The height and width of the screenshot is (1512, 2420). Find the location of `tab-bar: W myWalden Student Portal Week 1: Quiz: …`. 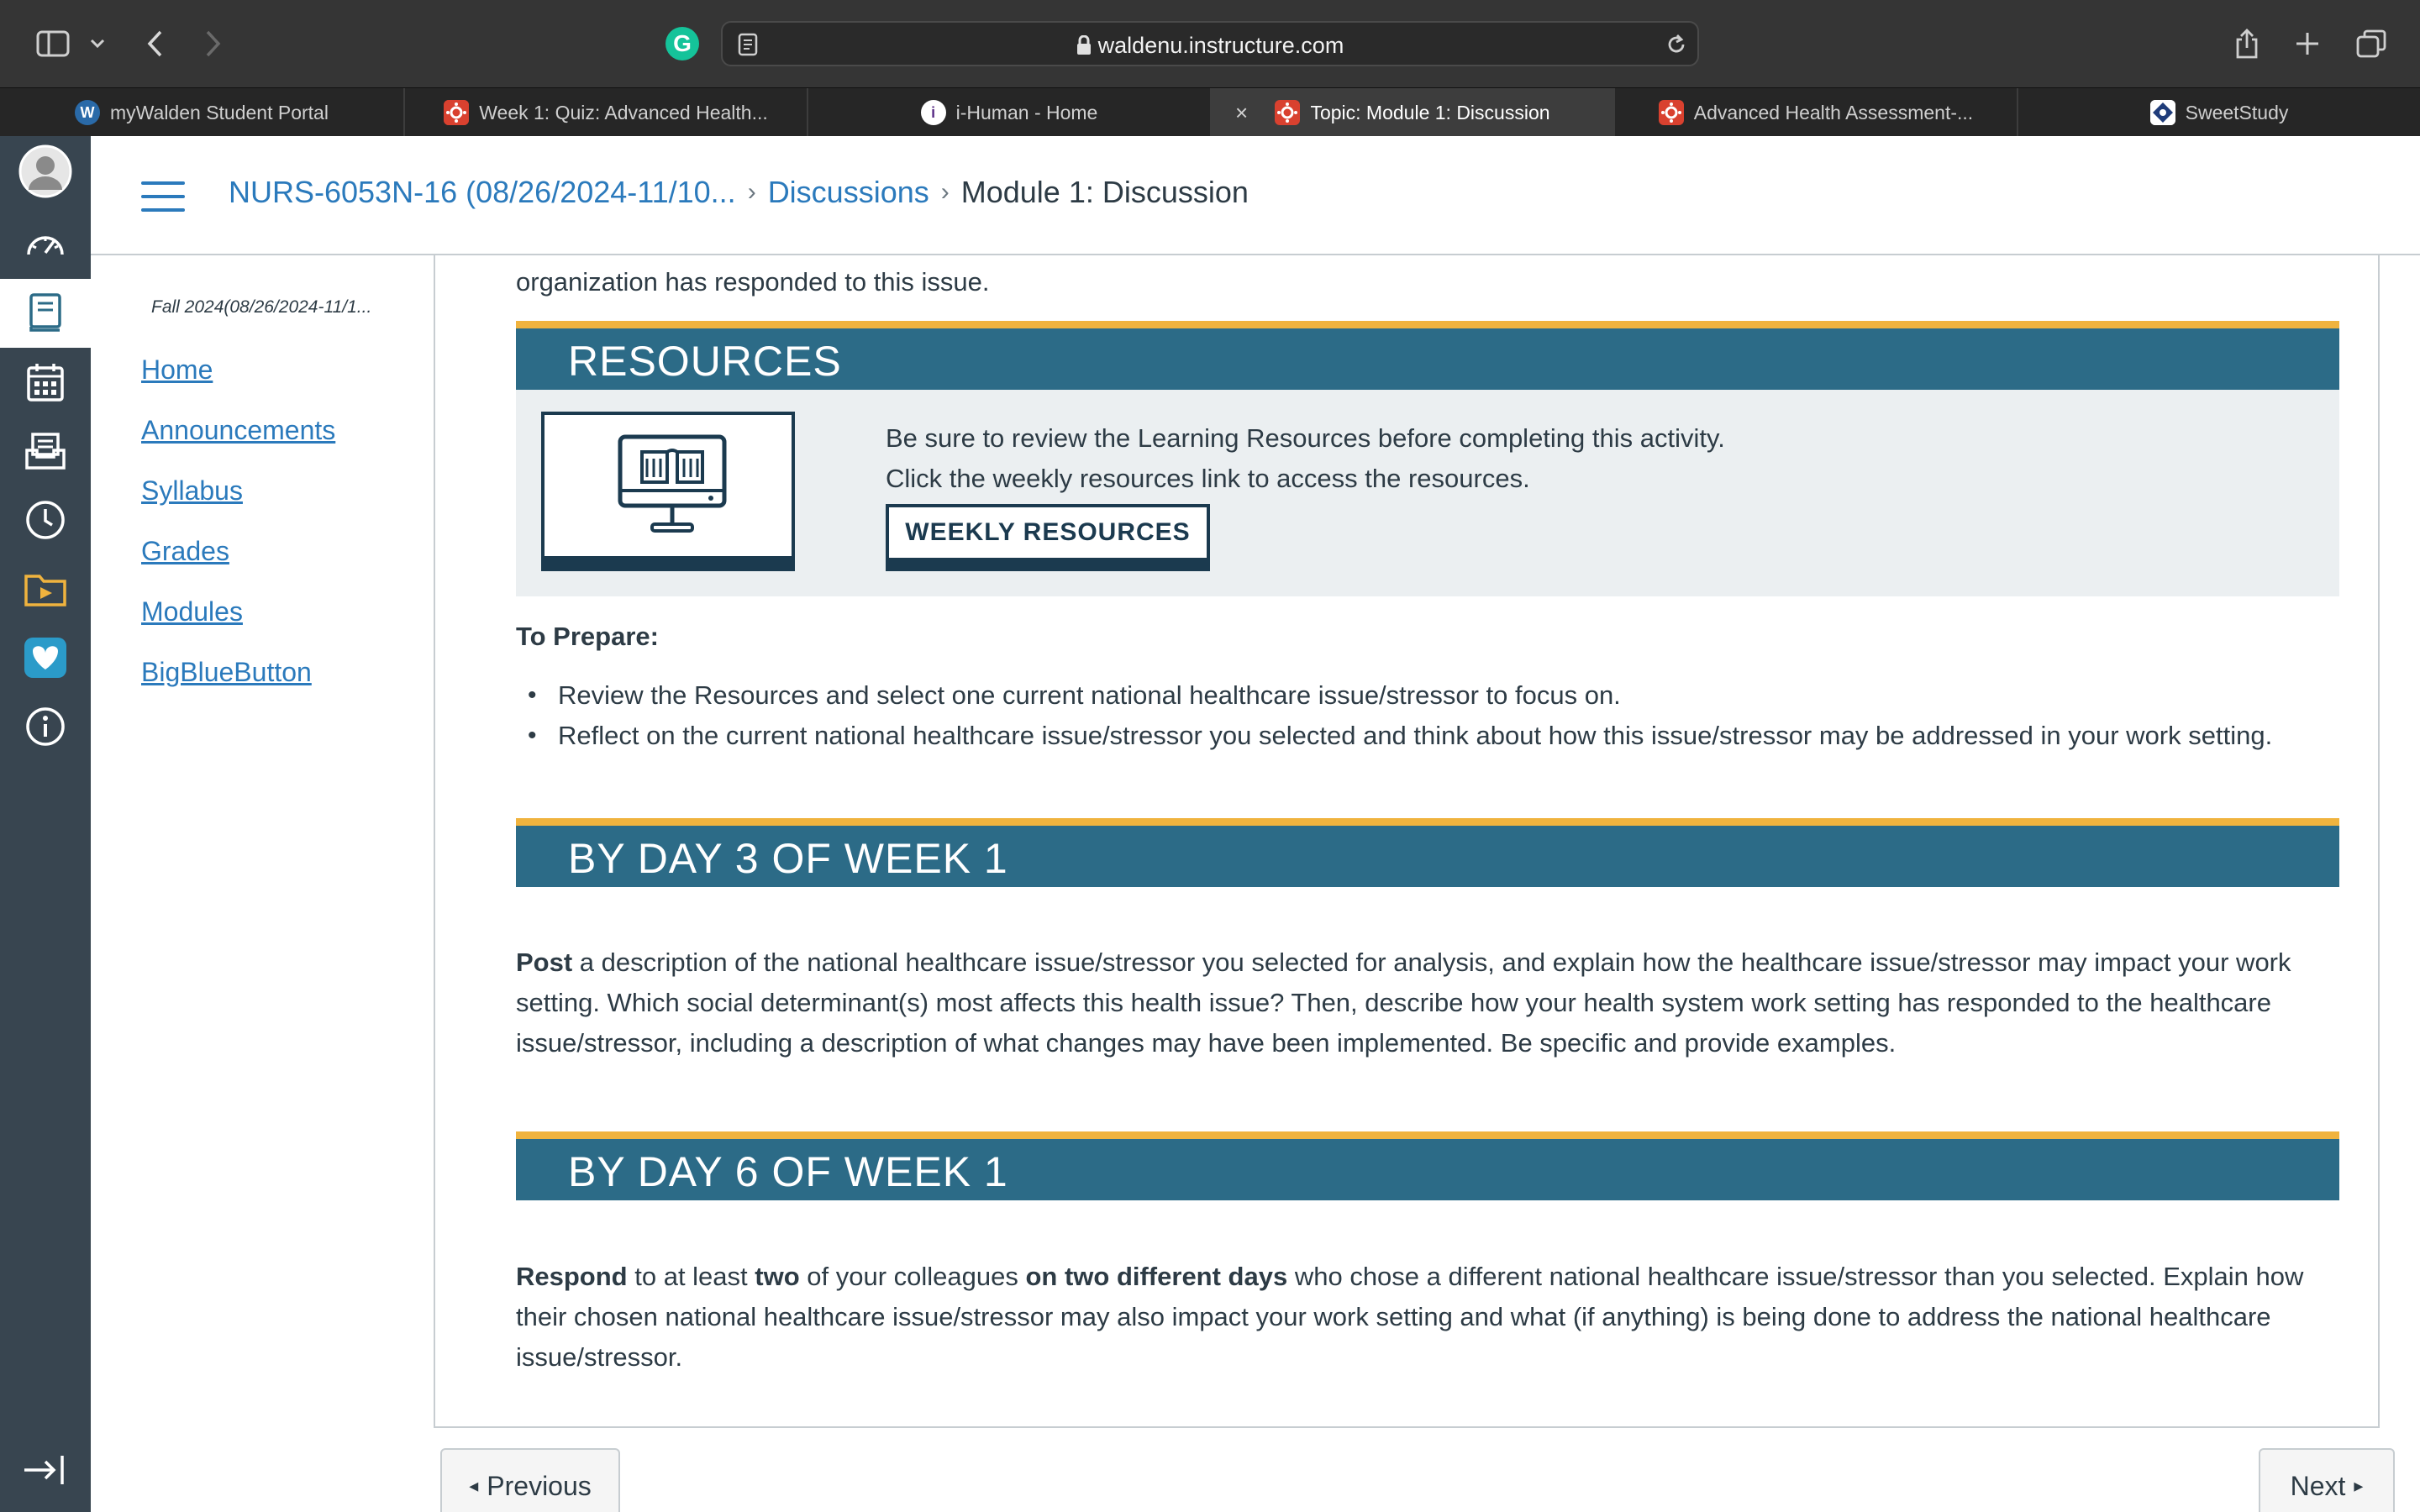

tab-bar: W myWalden Student Portal Week 1: Quiz: … is located at coordinates (1210, 112).